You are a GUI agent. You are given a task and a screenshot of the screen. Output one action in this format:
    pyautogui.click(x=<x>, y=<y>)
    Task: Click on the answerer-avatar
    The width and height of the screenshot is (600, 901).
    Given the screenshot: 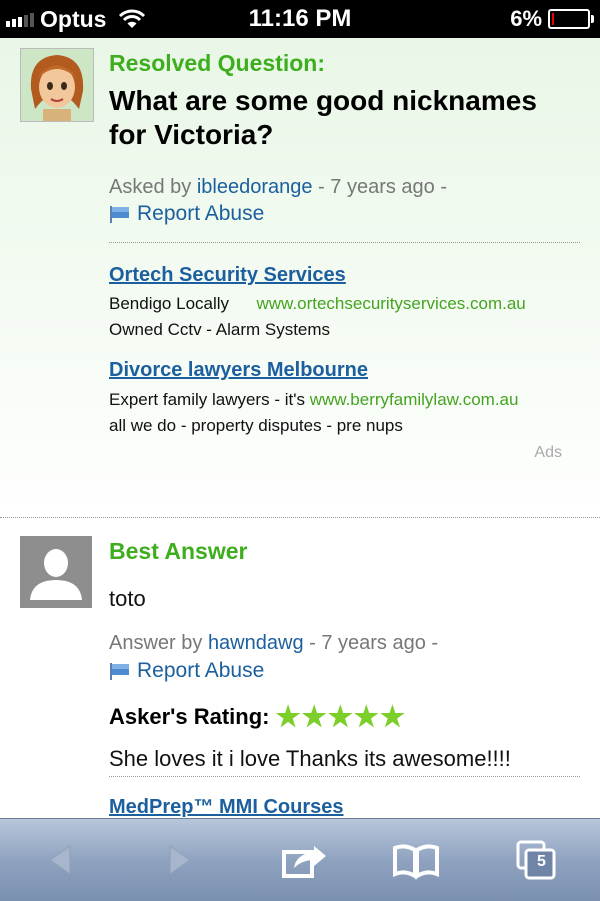 What is the action you would take?
    pyautogui.click(x=56, y=572)
    